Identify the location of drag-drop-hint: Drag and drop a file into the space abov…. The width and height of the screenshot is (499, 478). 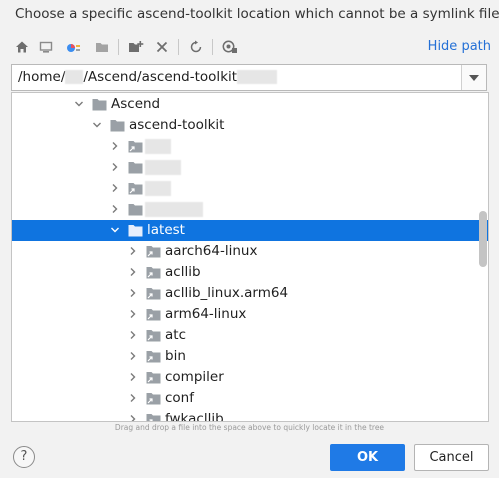
(249, 427).